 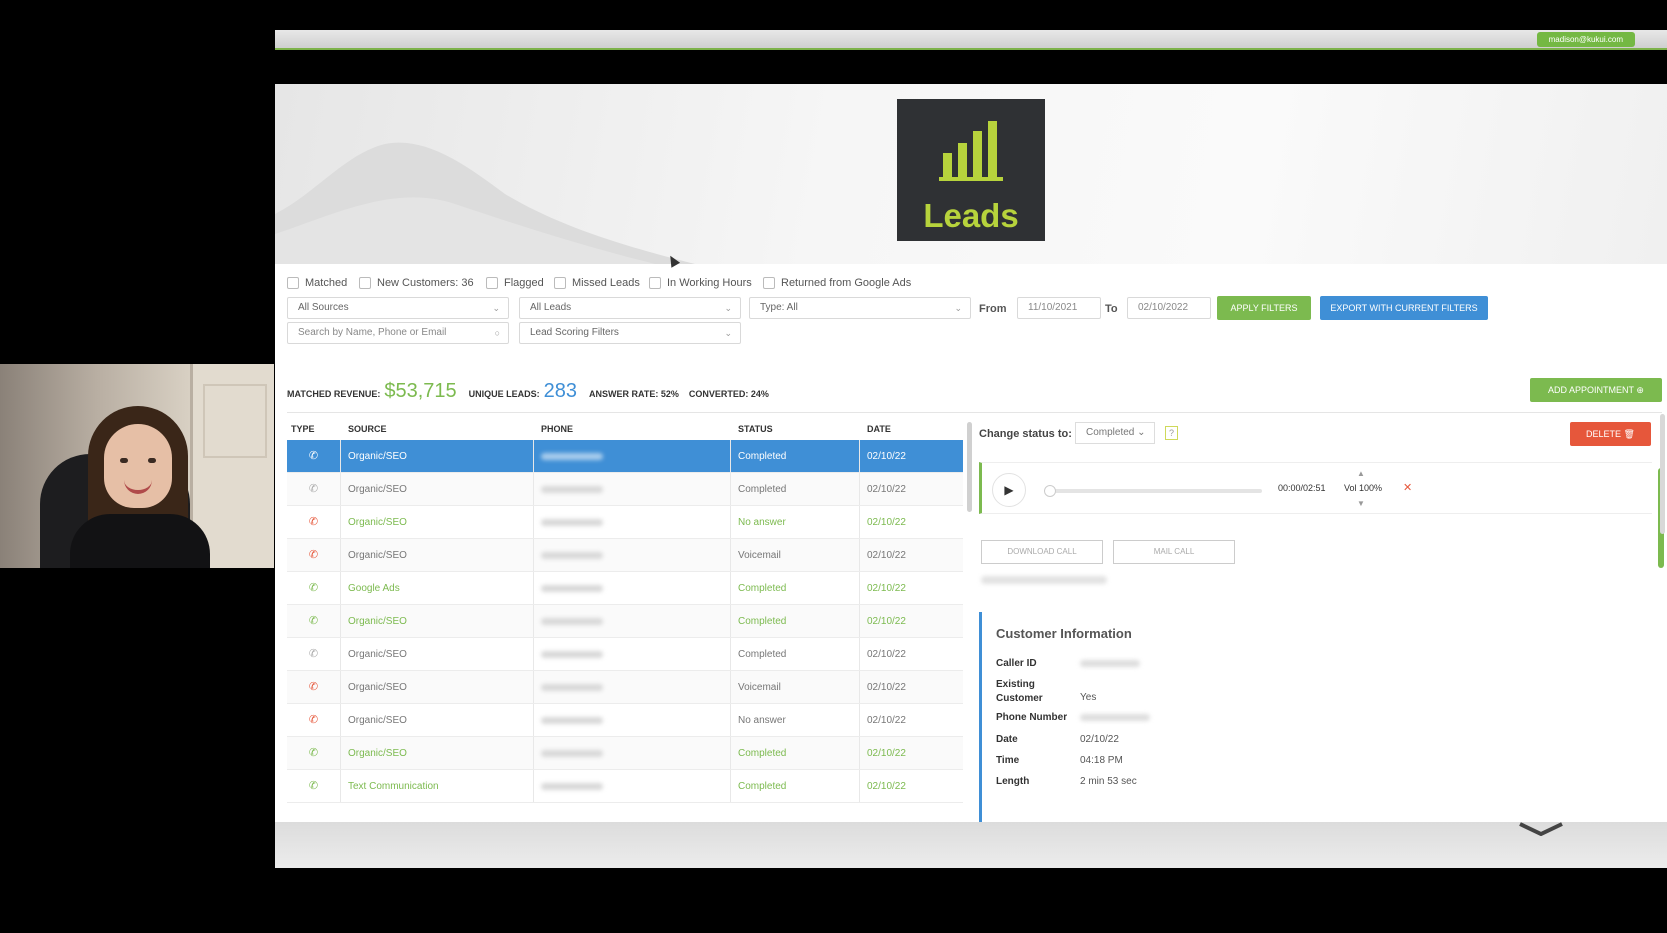 What do you see at coordinates (515, 283) in the screenshot?
I see `filter-flagged: Flagged` at bounding box center [515, 283].